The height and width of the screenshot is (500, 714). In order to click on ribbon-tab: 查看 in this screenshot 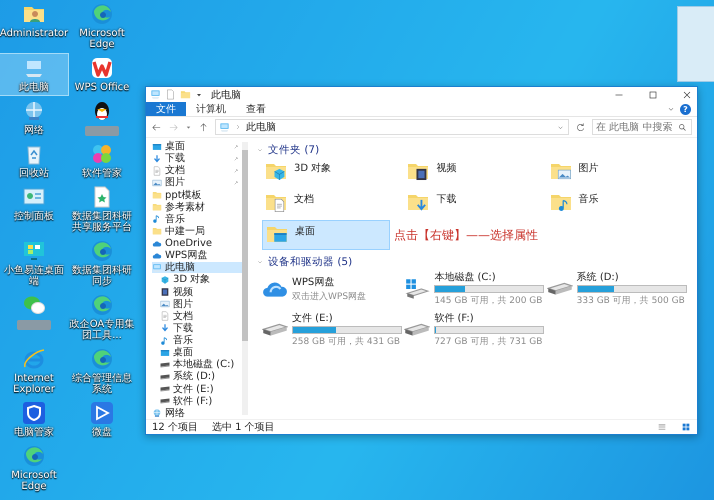, I will do `click(256, 109)`.